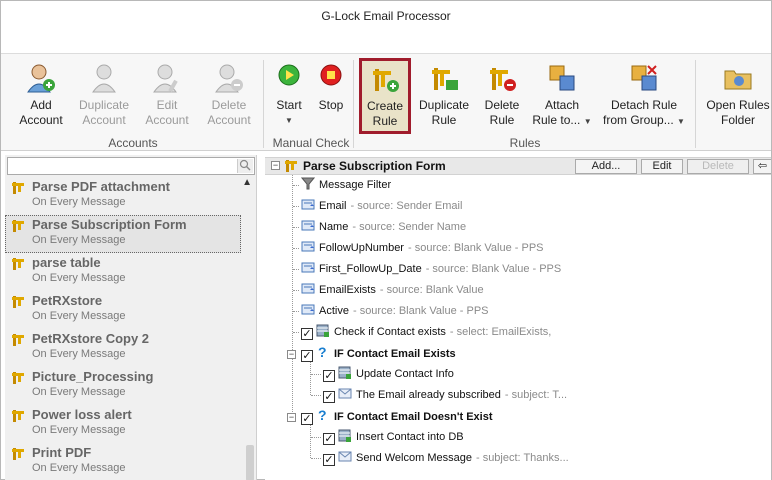 This screenshot has width=772, height=480. Describe the element at coordinates (131, 166) in the screenshot. I see `rules-search-box` at that location.